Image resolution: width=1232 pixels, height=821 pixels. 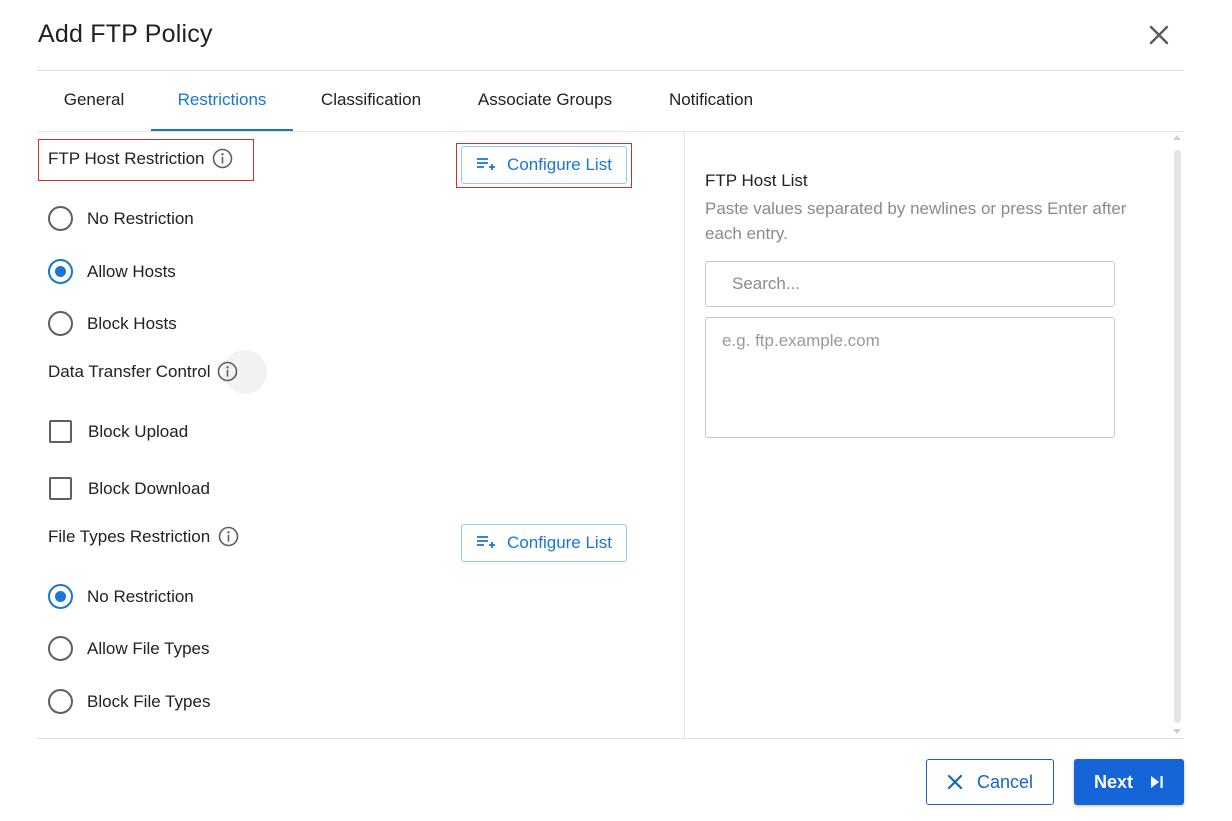 I want to click on tab-restrictions: Restrictions, so click(x=222, y=101).